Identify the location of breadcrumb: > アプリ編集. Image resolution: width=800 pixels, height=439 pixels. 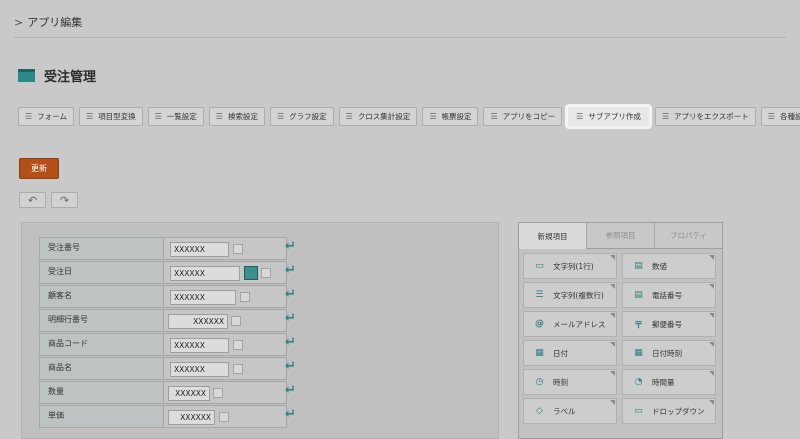
(48, 22).